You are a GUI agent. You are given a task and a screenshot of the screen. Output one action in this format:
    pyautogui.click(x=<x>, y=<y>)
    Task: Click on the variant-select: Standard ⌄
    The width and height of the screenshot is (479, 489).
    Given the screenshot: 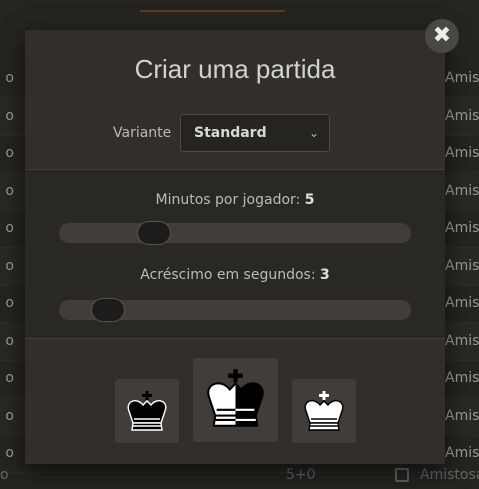 What is the action you would take?
    pyautogui.click(x=255, y=133)
    